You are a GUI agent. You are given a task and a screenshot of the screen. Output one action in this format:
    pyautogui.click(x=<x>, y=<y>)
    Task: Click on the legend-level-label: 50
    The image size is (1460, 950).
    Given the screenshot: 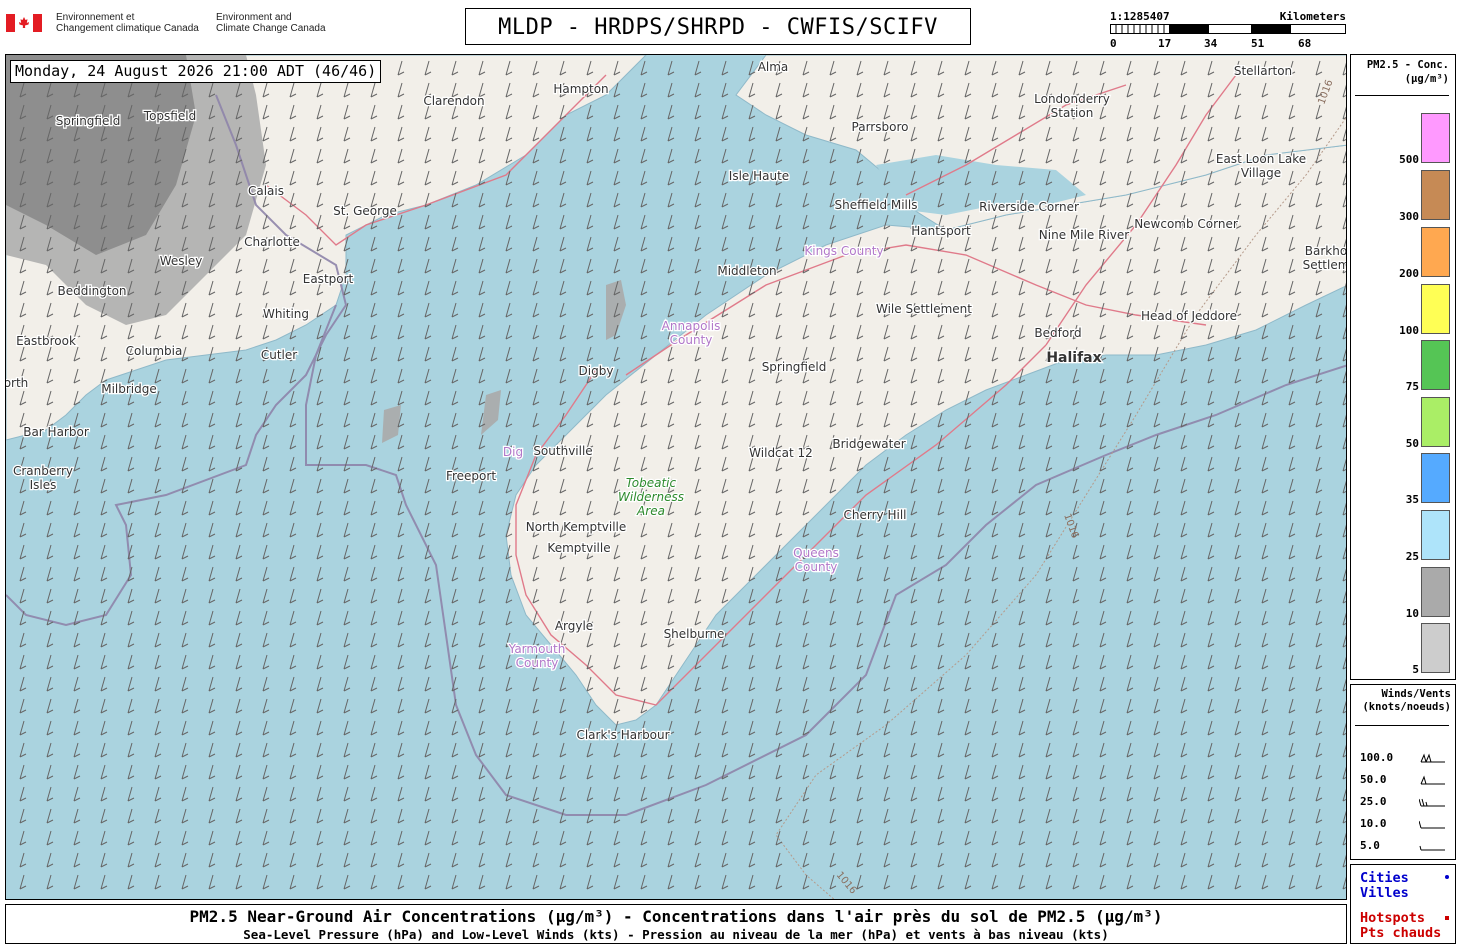 What is the action you would take?
    pyautogui.click(x=1412, y=443)
    